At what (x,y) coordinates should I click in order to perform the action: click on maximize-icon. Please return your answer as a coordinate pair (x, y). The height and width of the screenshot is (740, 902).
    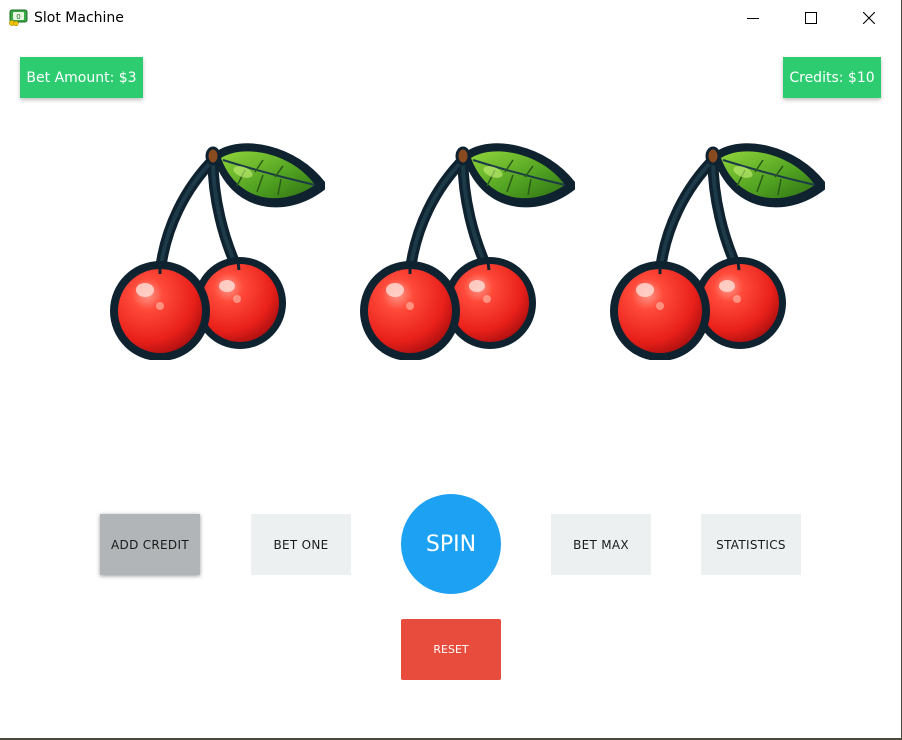
    Looking at the image, I should click on (811, 18).